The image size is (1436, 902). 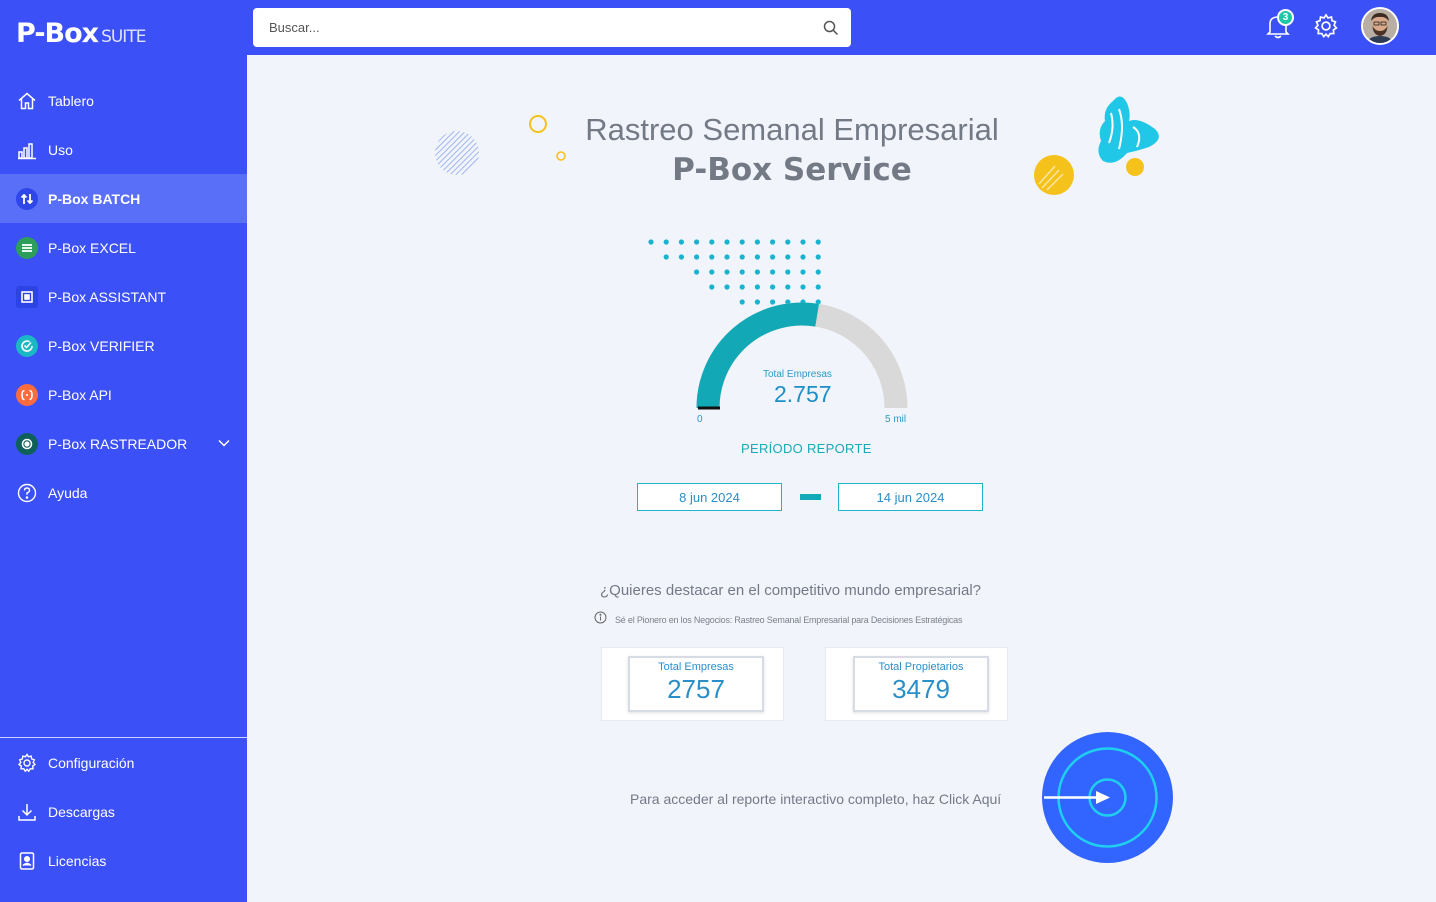 I want to click on settings-gear-icon, so click(x=1326, y=26).